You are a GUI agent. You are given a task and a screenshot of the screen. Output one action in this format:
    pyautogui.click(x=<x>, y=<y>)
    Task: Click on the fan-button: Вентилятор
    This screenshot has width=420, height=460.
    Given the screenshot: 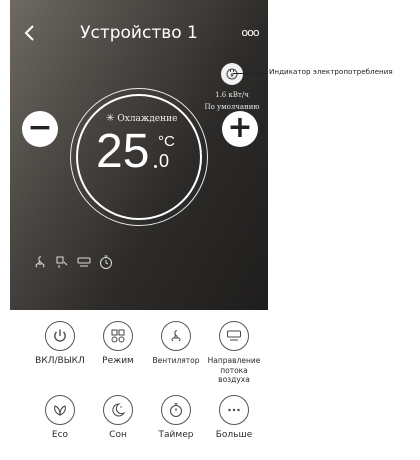 What is the action you would take?
    pyautogui.click(x=176, y=343)
    